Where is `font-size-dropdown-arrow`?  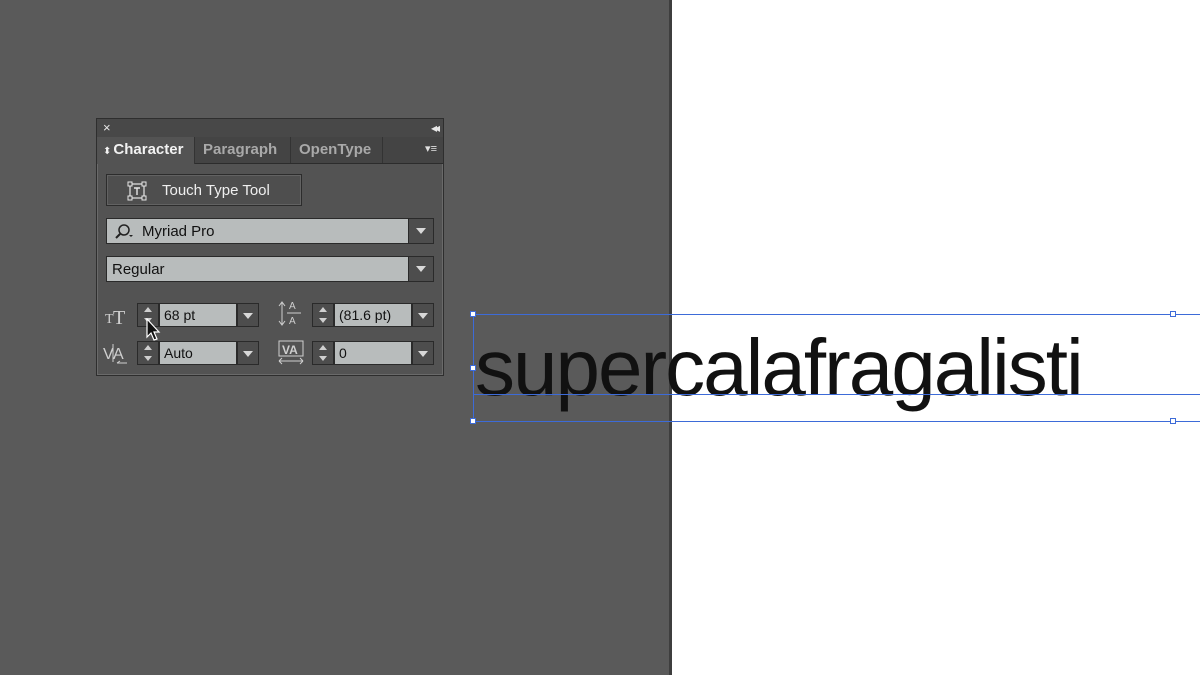
font-size-dropdown-arrow is located at coordinates (248, 315).